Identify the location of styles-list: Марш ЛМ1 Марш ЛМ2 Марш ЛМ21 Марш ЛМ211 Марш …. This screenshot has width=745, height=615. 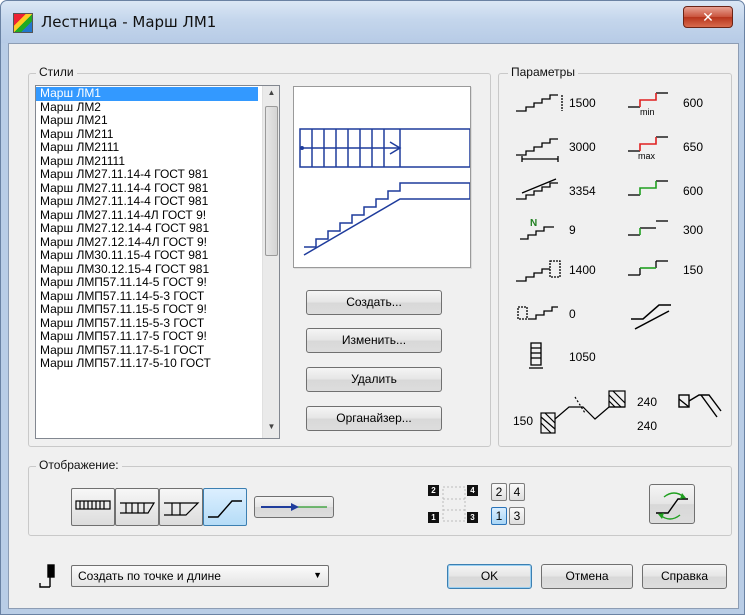
(147, 229).